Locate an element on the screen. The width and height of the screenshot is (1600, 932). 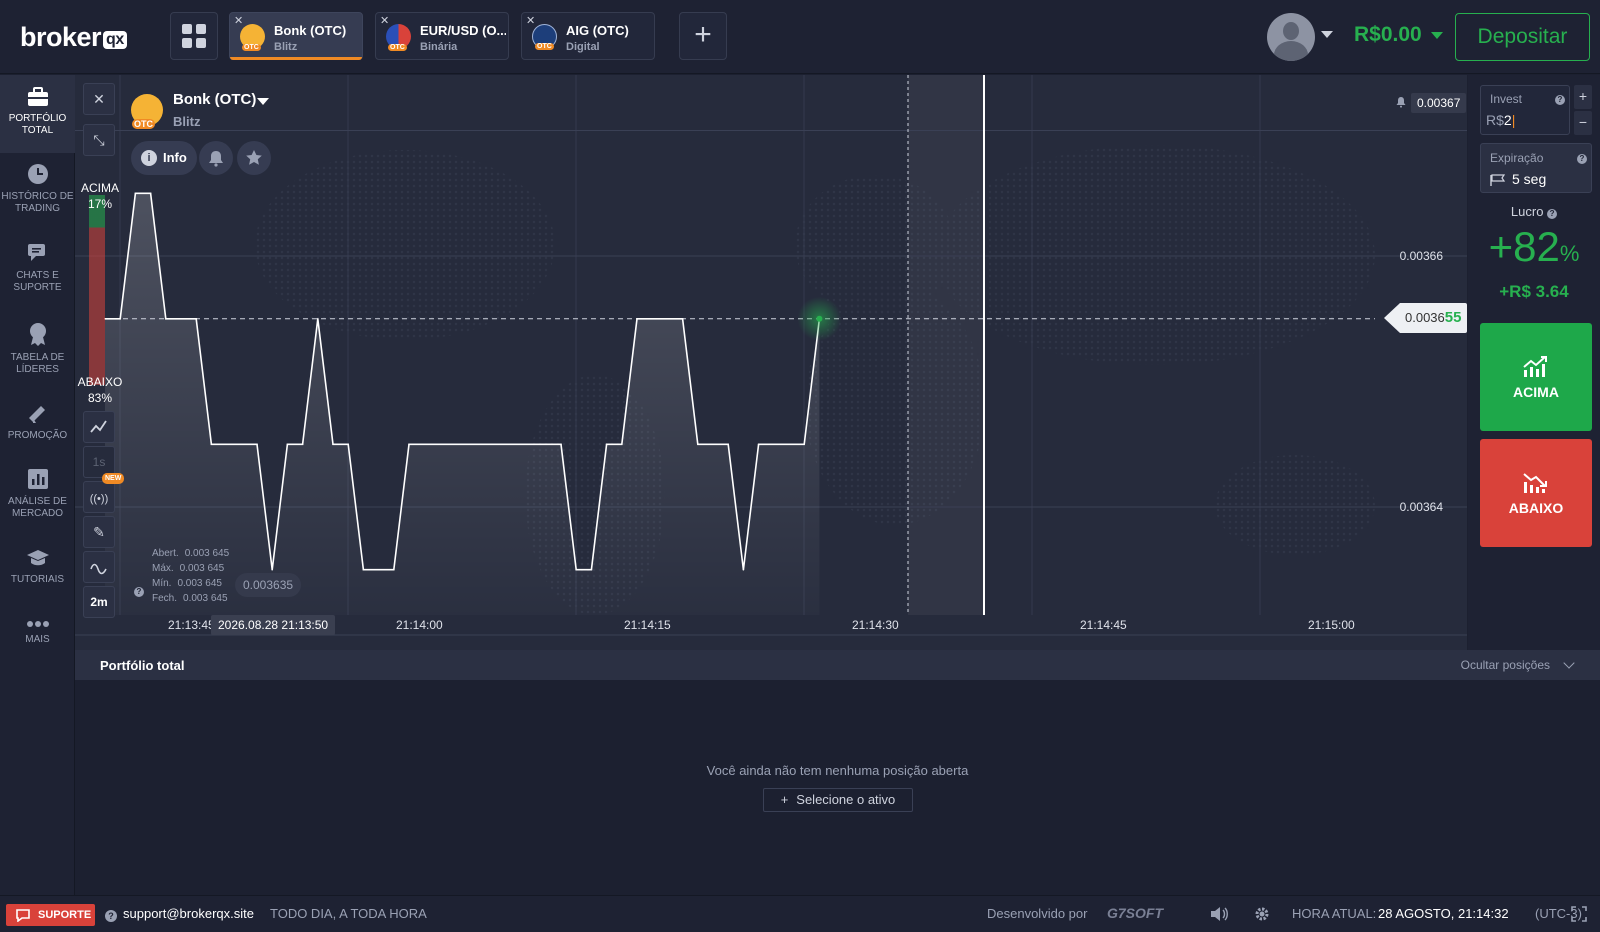
current-price-value: 0.003655 is located at coordinates (1433, 318).